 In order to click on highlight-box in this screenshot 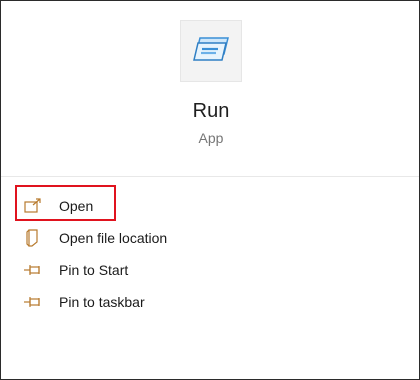, I will do `click(65, 203)`.